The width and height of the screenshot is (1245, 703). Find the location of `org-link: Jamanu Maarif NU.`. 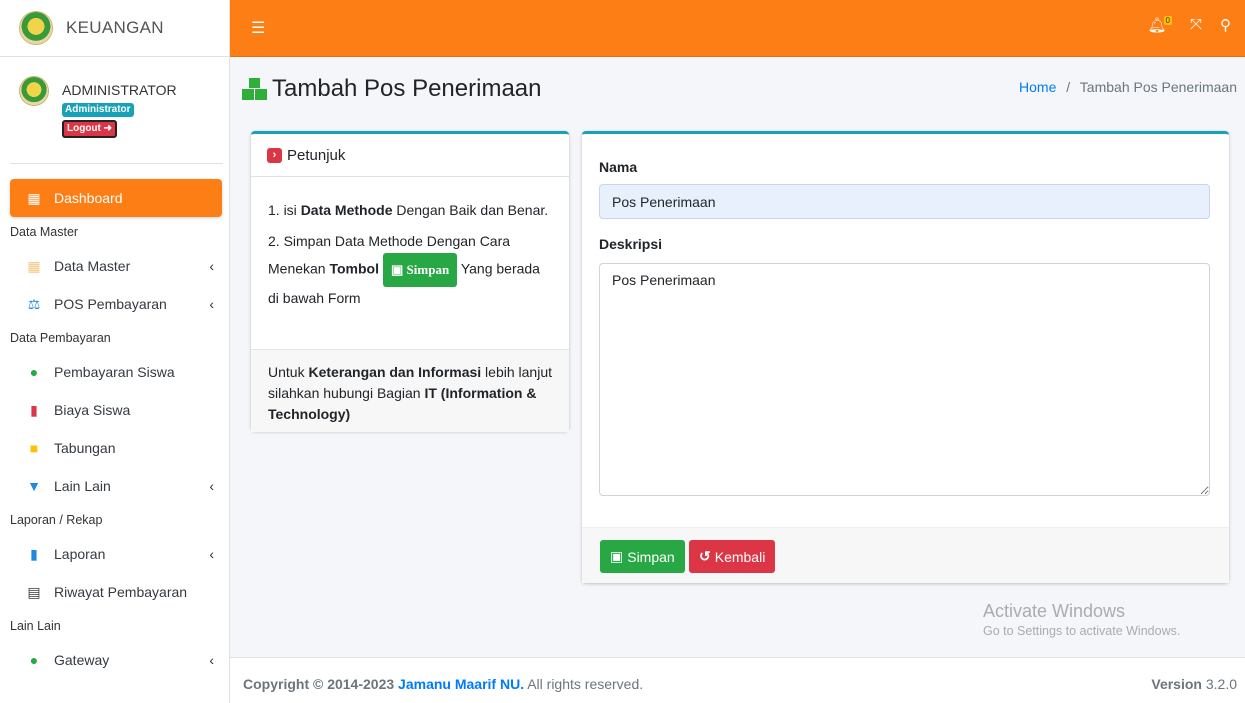

org-link: Jamanu Maarif NU. is located at coordinates (461, 684).